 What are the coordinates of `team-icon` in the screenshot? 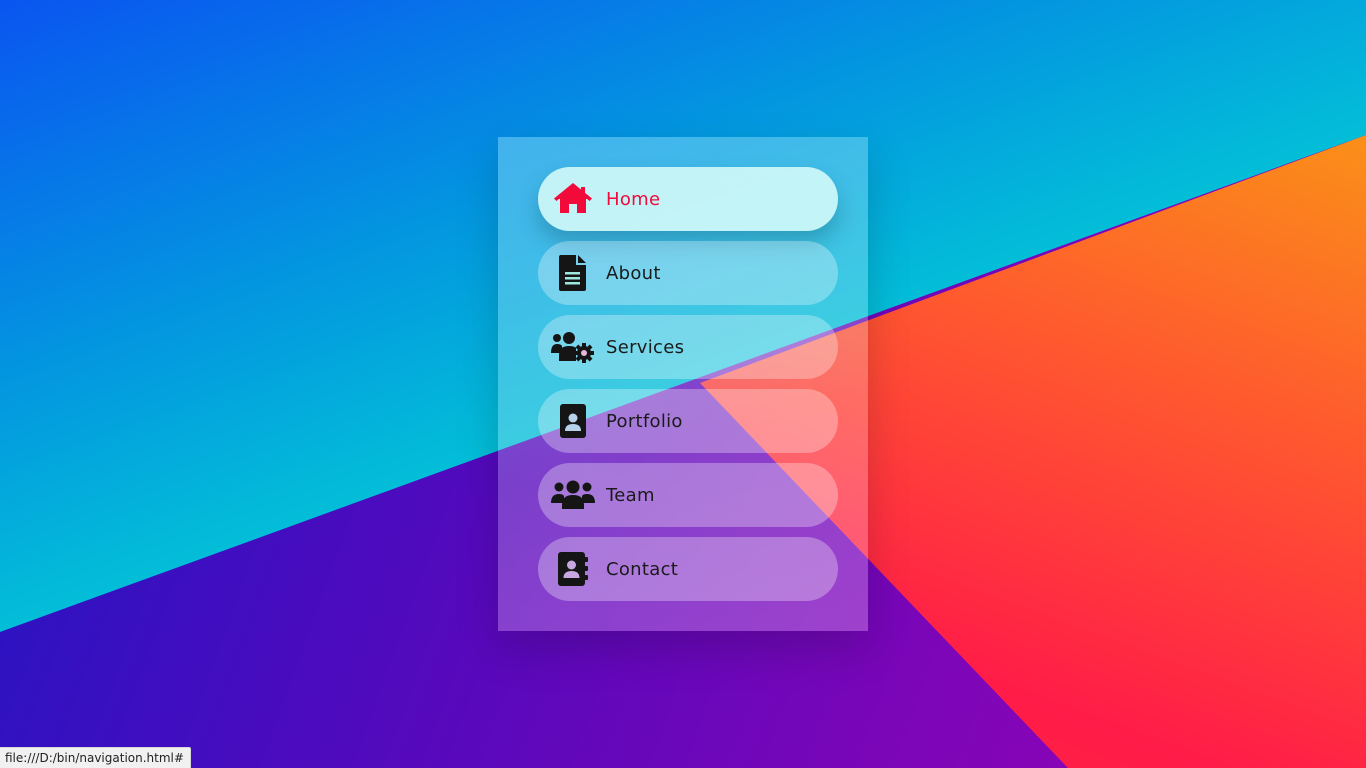 It's located at (573, 495).